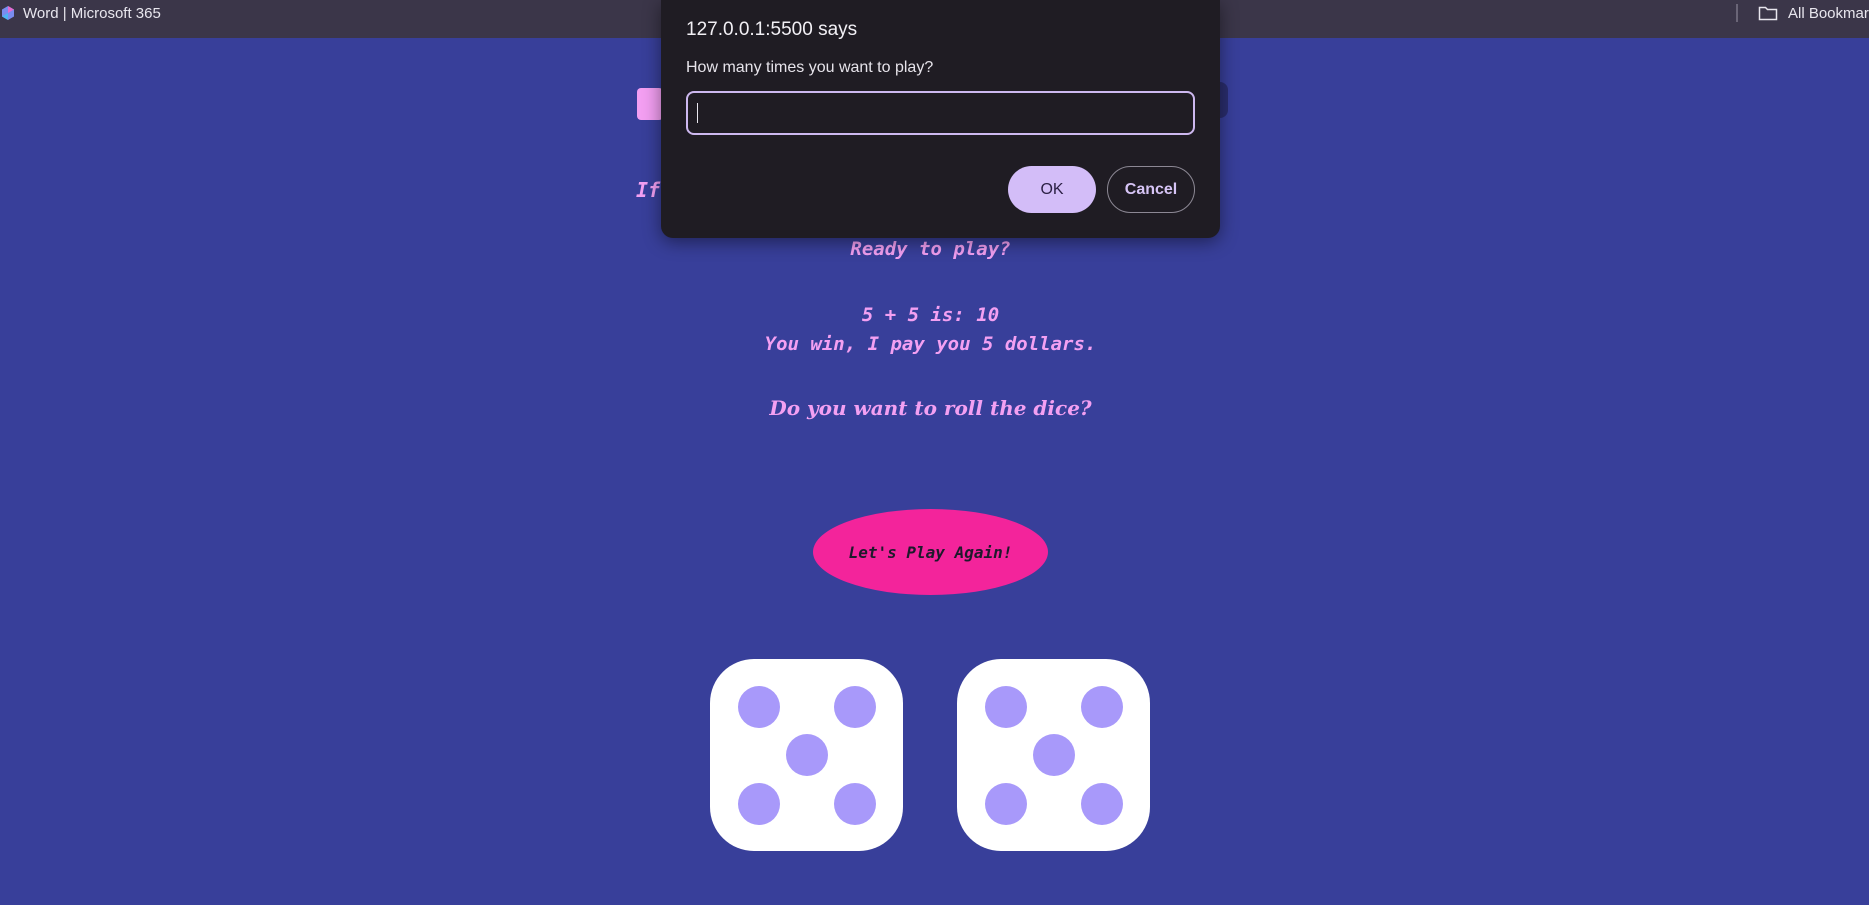  What do you see at coordinates (1052, 189) in the screenshot?
I see `ok-button: OK` at bounding box center [1052, 189].